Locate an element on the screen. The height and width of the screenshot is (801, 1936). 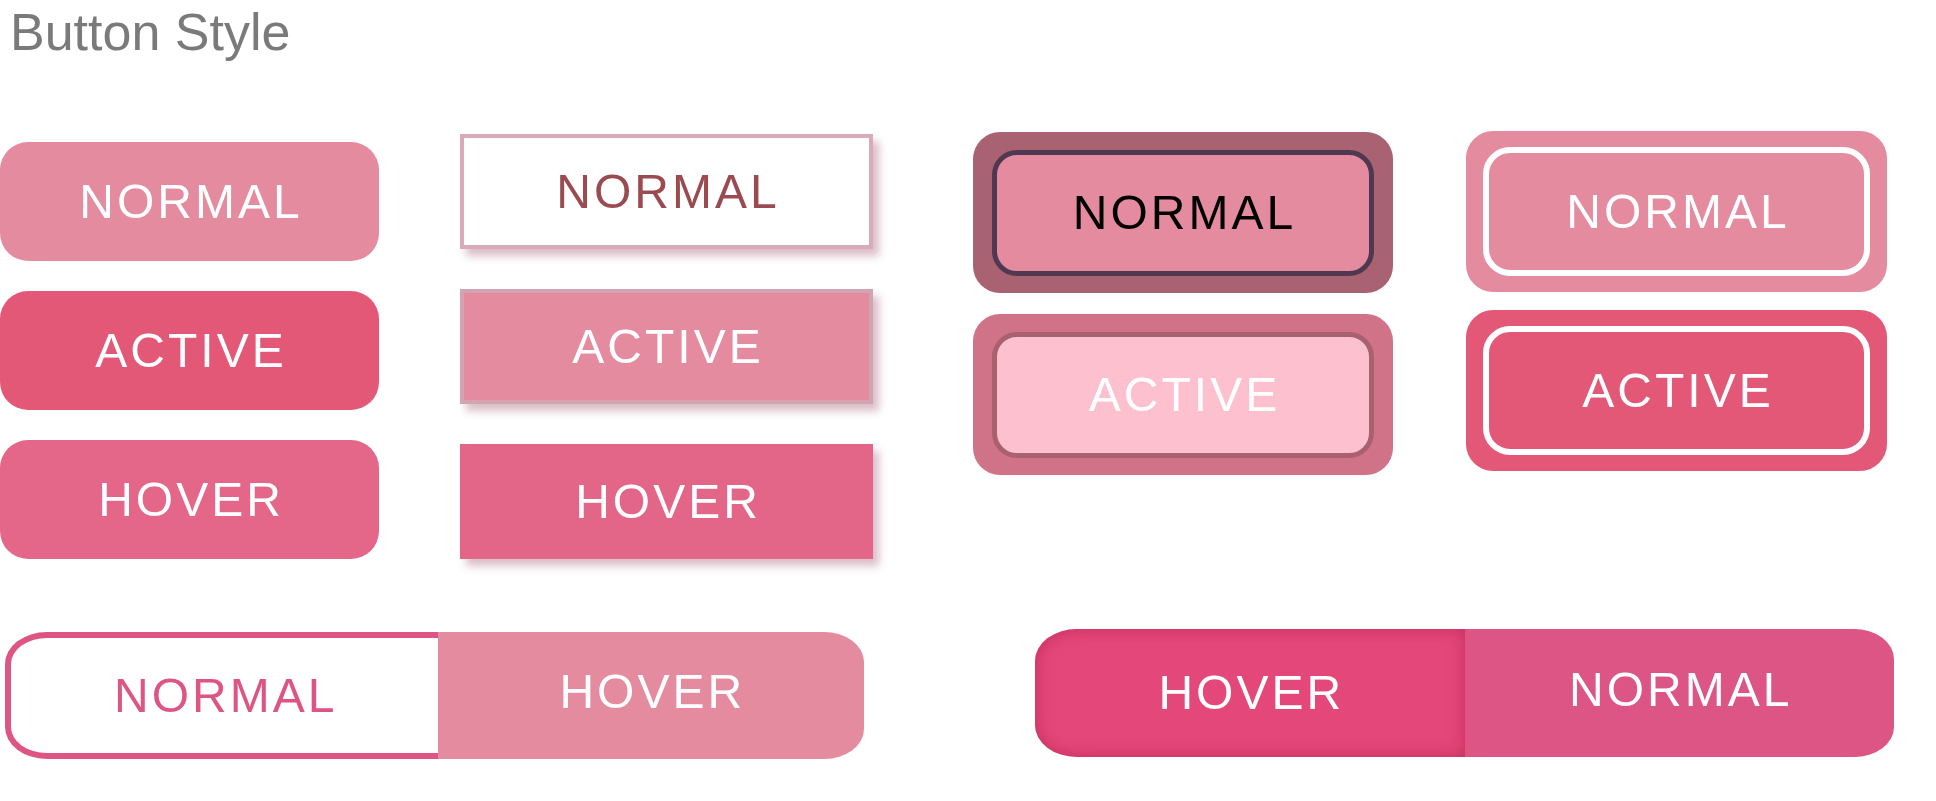
square-button: ACTIVE is located at coordinates (666, 346).